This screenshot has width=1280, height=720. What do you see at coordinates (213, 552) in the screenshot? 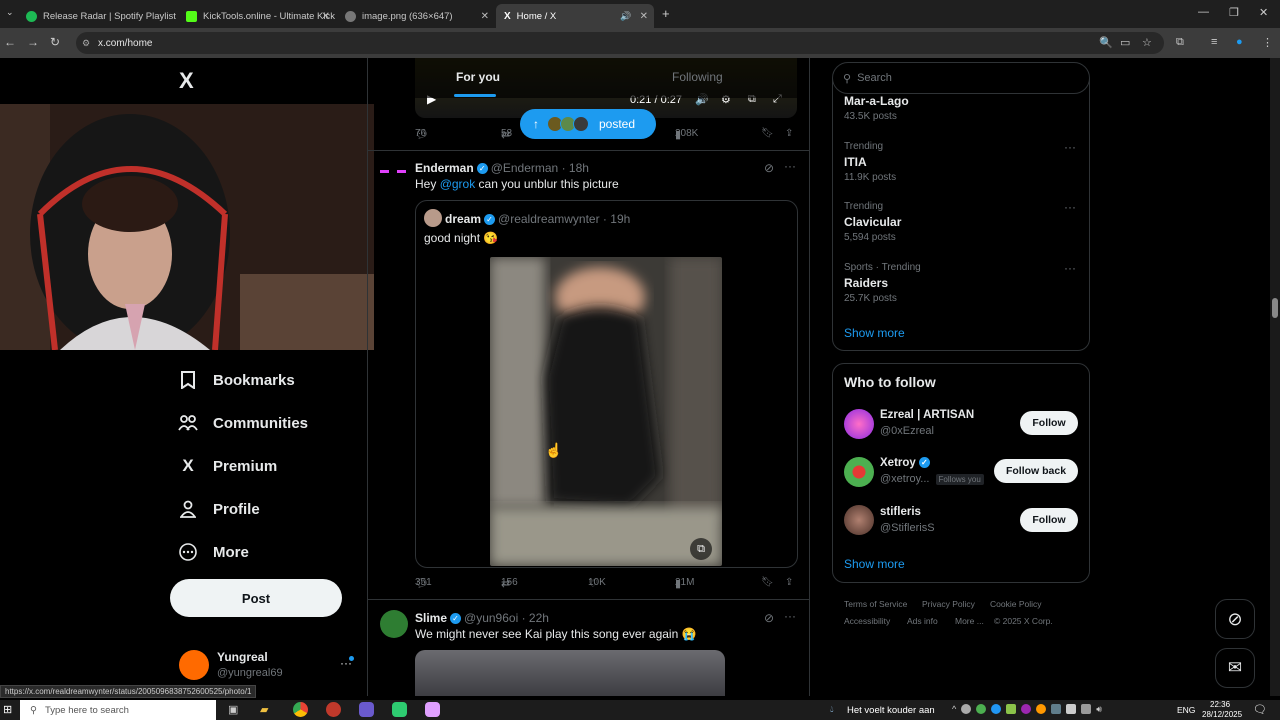
I see `nav-more: More` at bounding box center [213, 552].